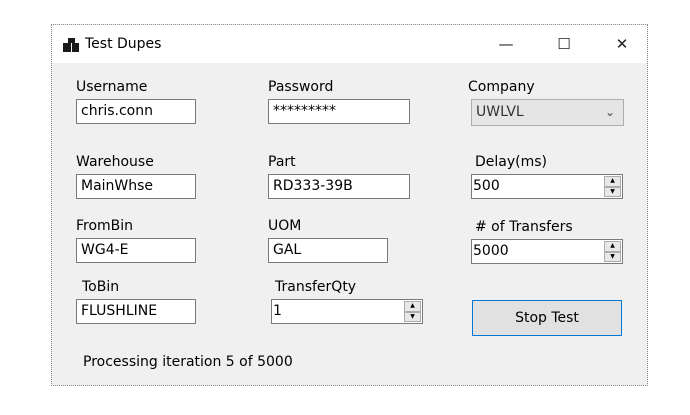 The height and width of the screenshot is (415, 690). What do you see at coordinates (115, 162) in the screenshot?
I see `warehouse-label: Warehouse` at bounding box center [115, 162].